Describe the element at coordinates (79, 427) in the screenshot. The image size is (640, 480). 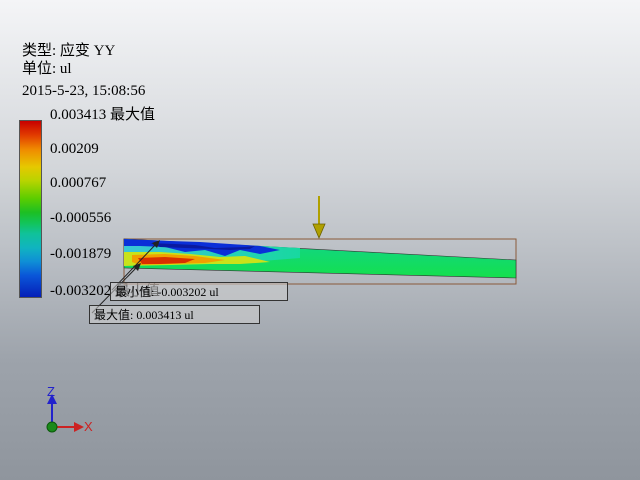
I see `x-axis-arrow-icon` at that location.